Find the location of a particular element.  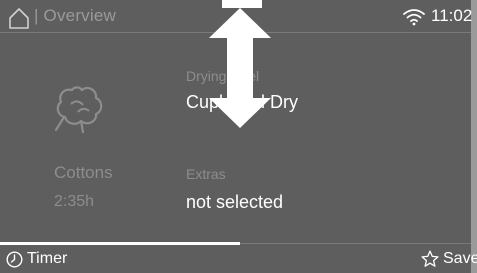

page-title-text: Overview is located at coordinates (79, 15).